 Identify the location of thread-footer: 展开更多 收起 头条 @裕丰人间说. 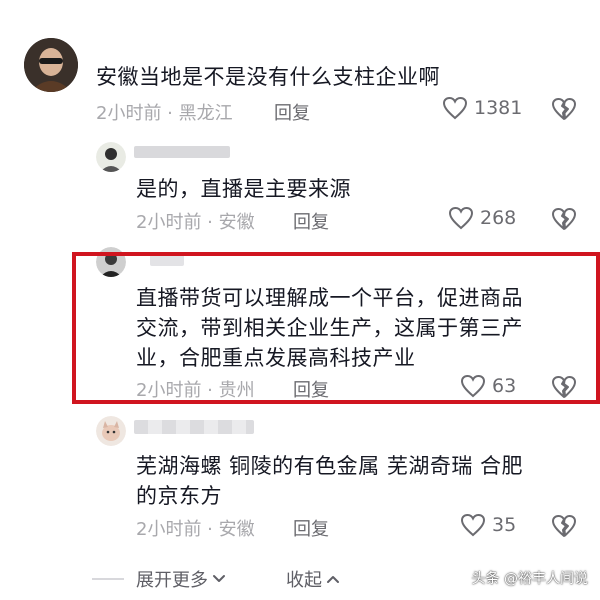
(300, 579).